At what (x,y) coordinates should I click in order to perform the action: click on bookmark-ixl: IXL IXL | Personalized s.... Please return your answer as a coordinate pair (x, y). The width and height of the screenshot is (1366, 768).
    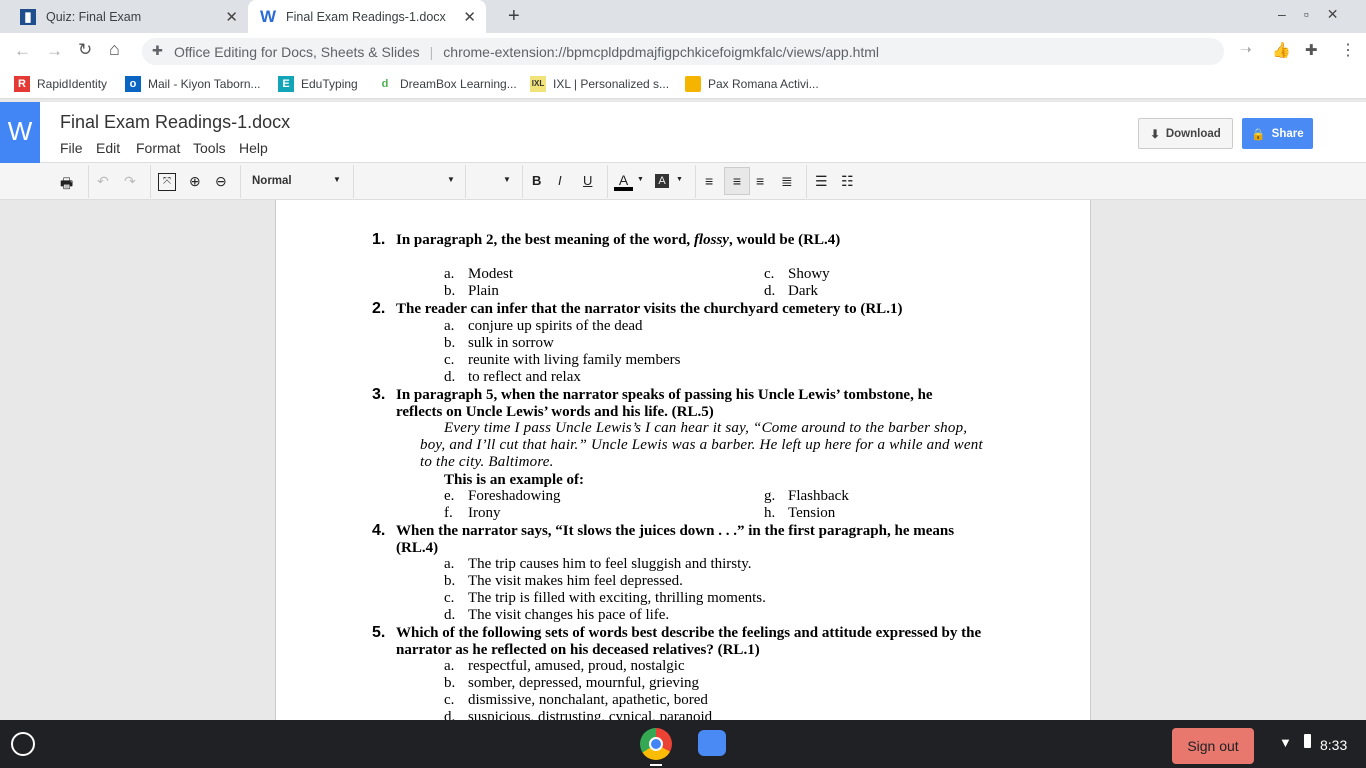
    Looking at the image, I should click on (599, 84).